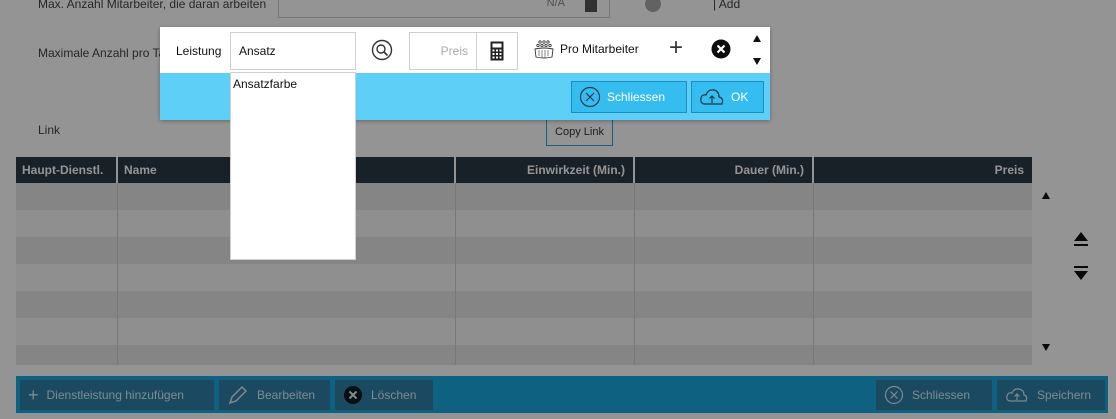 Image resolution: width=1116 pixels, height=419 pixels. Describe the element at coordinates (757, 38) in the screenshot. I see `step-up-icon` at that location.